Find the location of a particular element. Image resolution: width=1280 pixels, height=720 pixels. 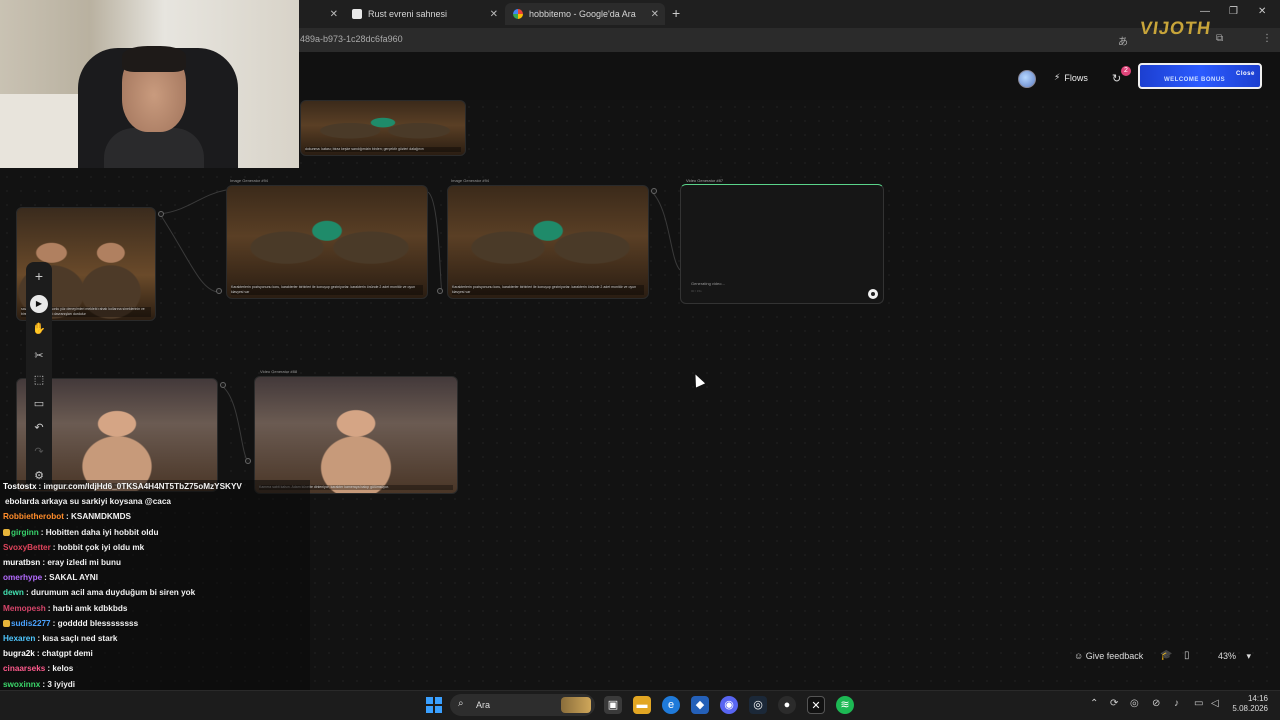

minimize-button: — is located at coordinates (1205, 11).